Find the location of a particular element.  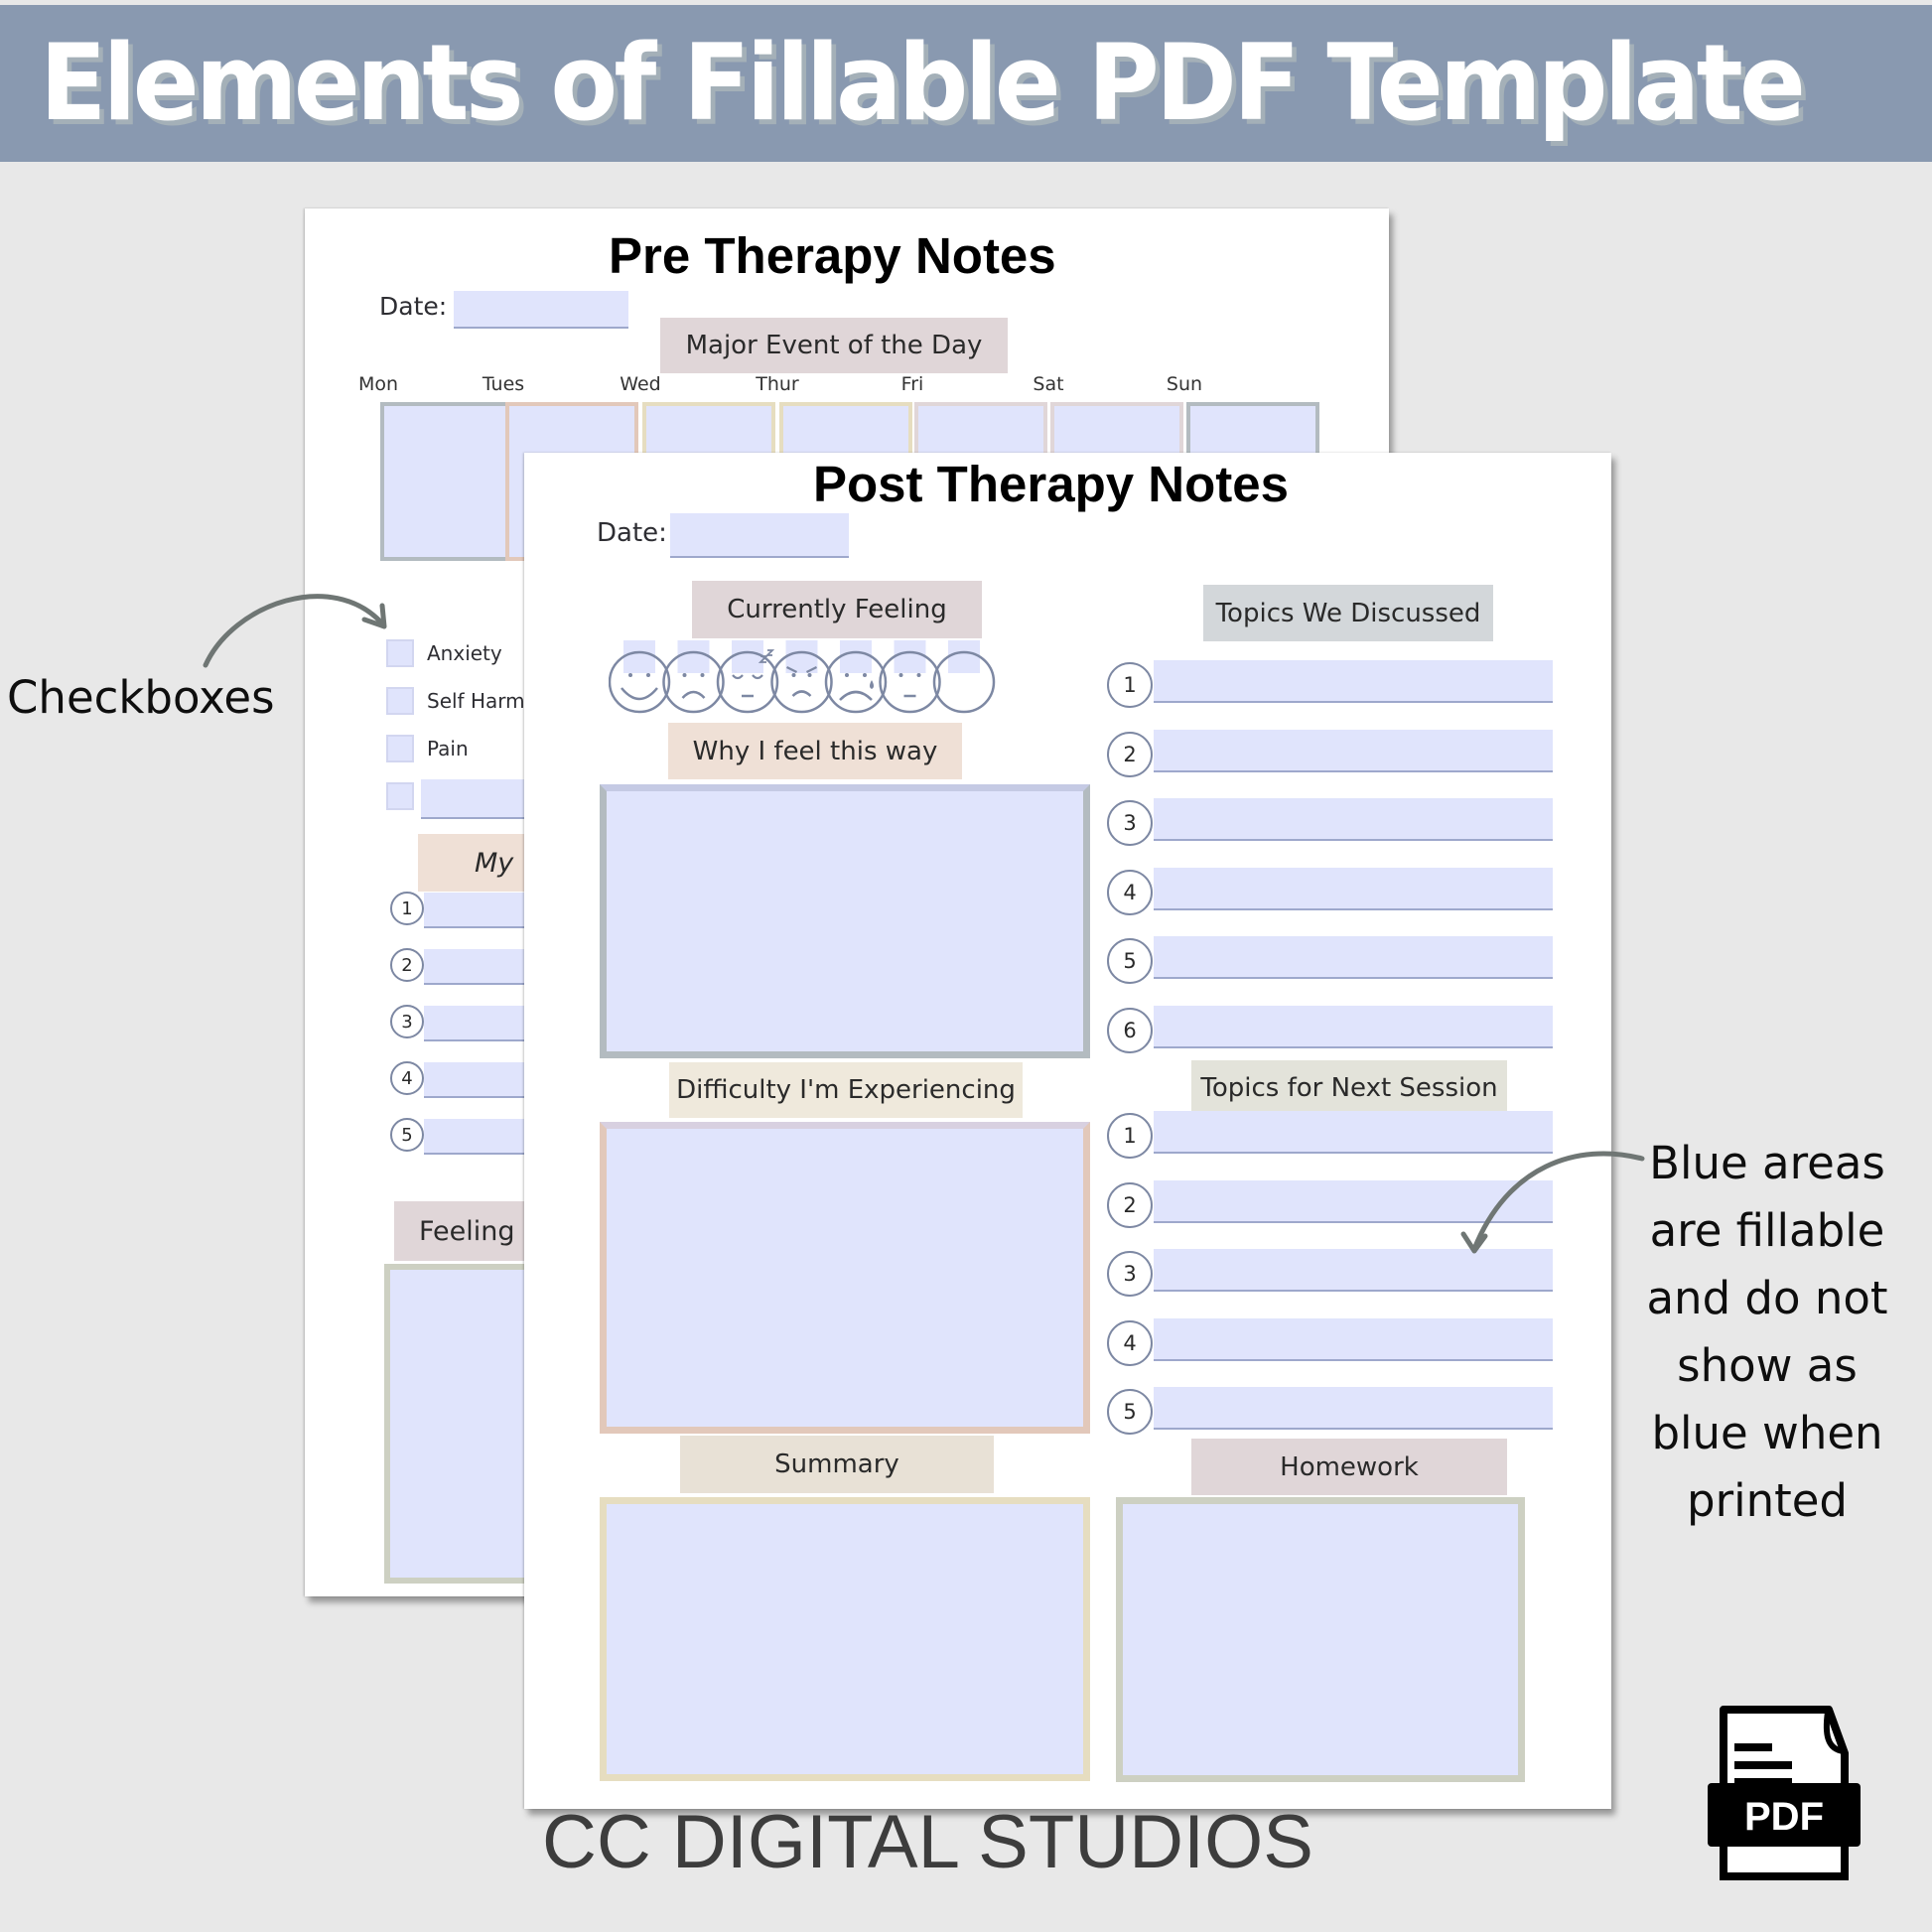

mood-neutral-icon is located at coordinates (910, 677).